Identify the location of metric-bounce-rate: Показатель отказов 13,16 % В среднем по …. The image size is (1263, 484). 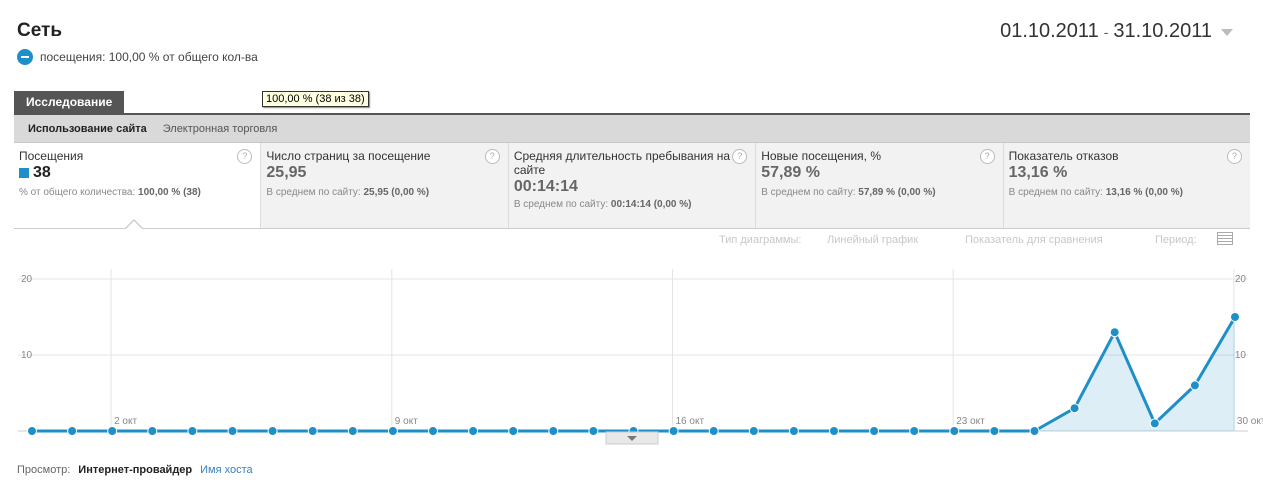
(1127, 185).